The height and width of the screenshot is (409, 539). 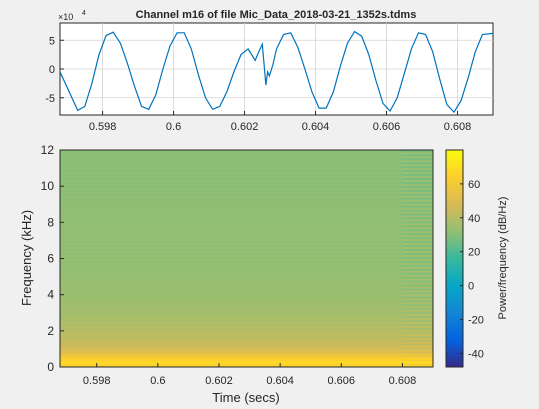 I want to click on waveform-exponent-label: ×10, so click(x=65, y=17).